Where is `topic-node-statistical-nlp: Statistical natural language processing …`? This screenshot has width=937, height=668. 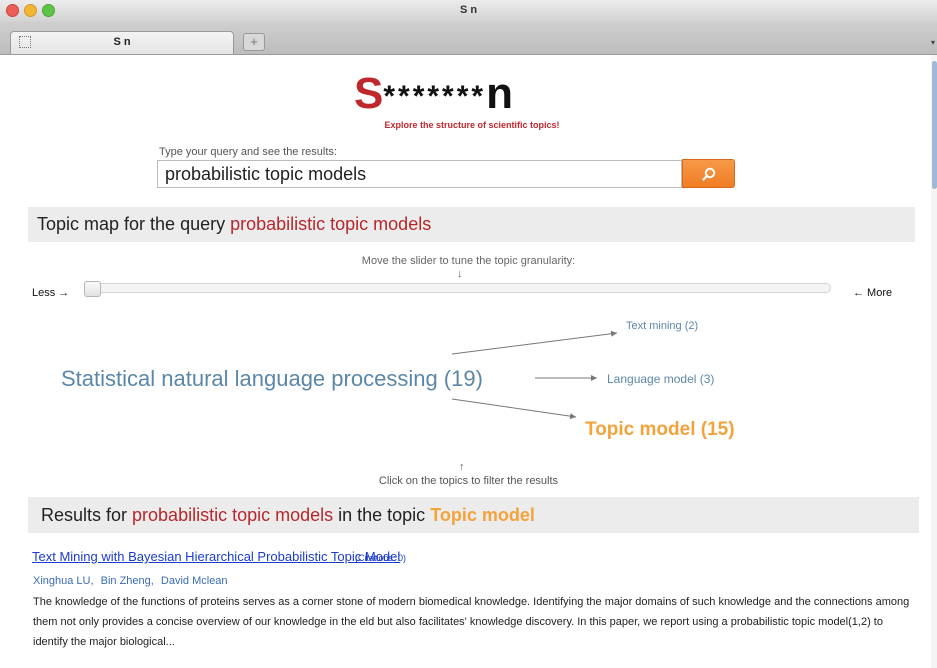
topic-node-statistical-nlp: Statistical natural language processing … is located at coordinates (272, 379).